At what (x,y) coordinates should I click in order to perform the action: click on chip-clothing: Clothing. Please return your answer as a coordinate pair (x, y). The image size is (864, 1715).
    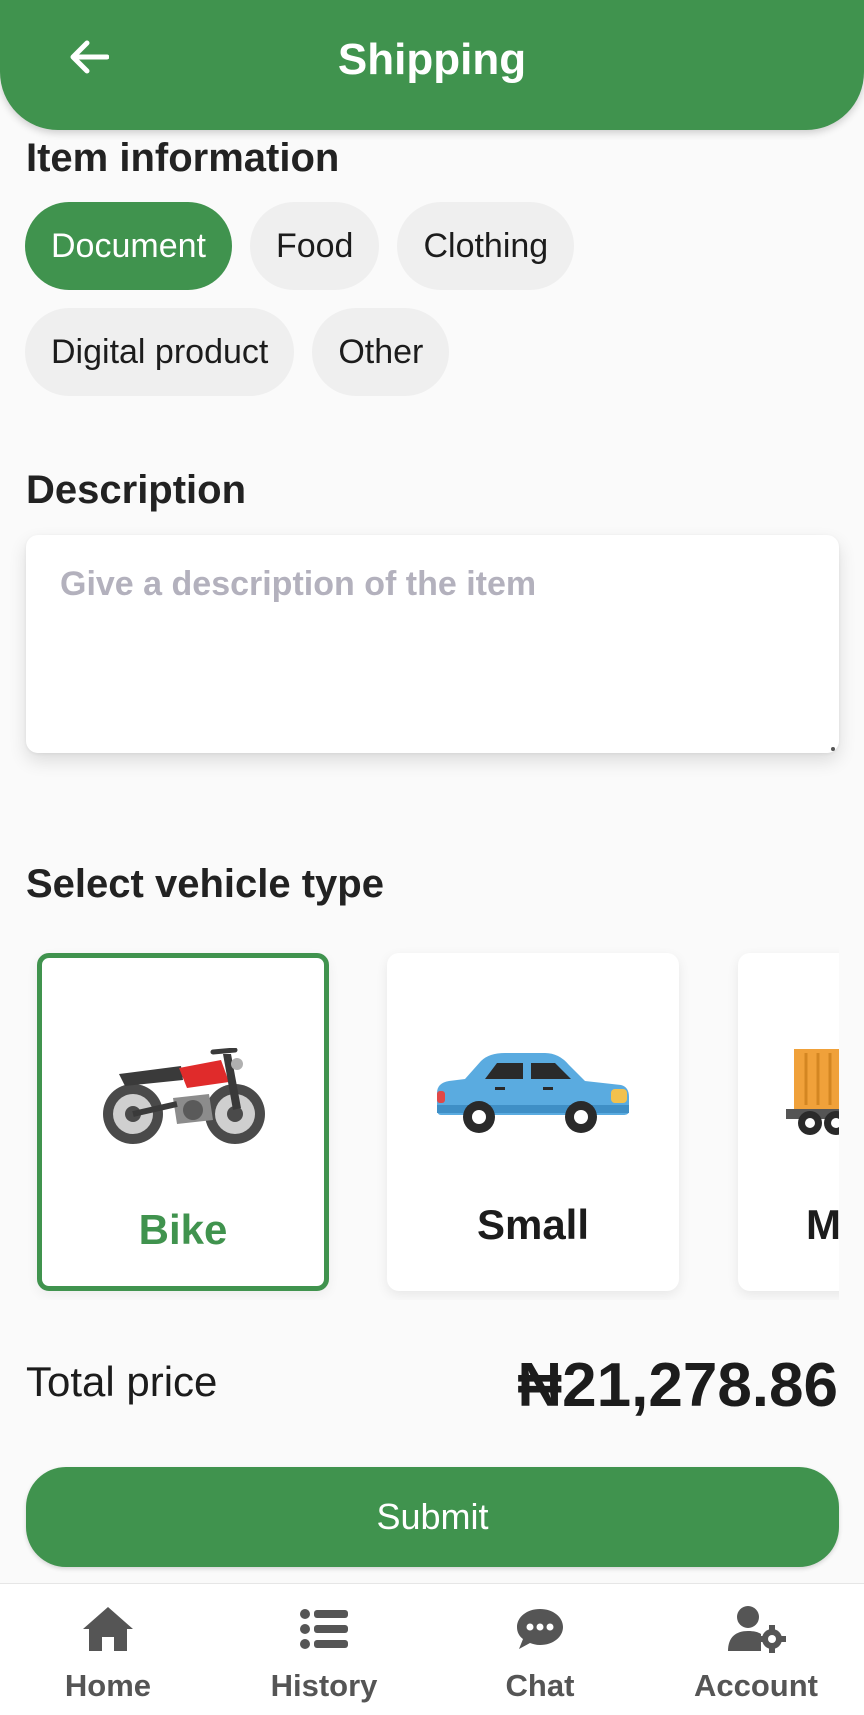
    Looking at the image, I should click on (486, 246).